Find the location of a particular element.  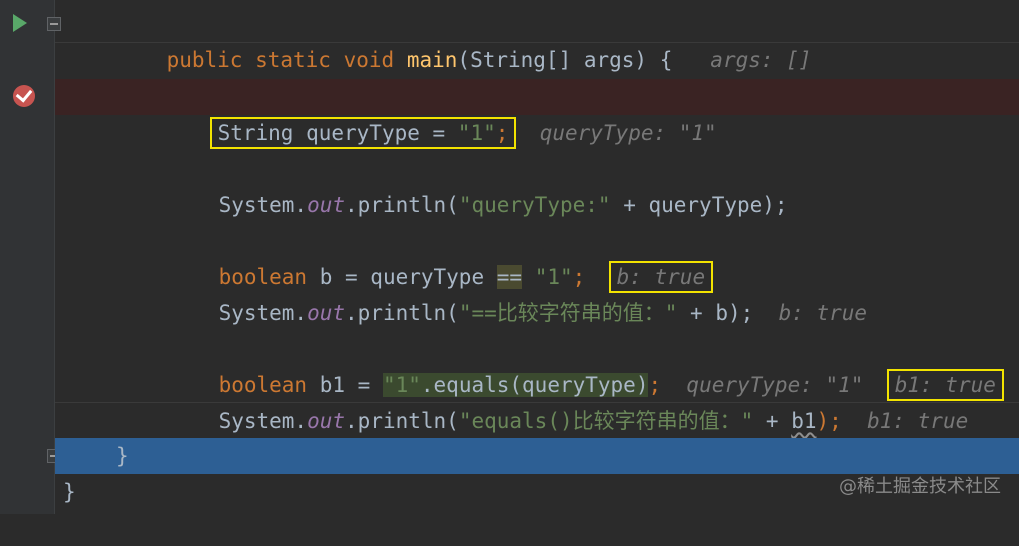

code-text: + queryType); is located at coordinates (699, 205).